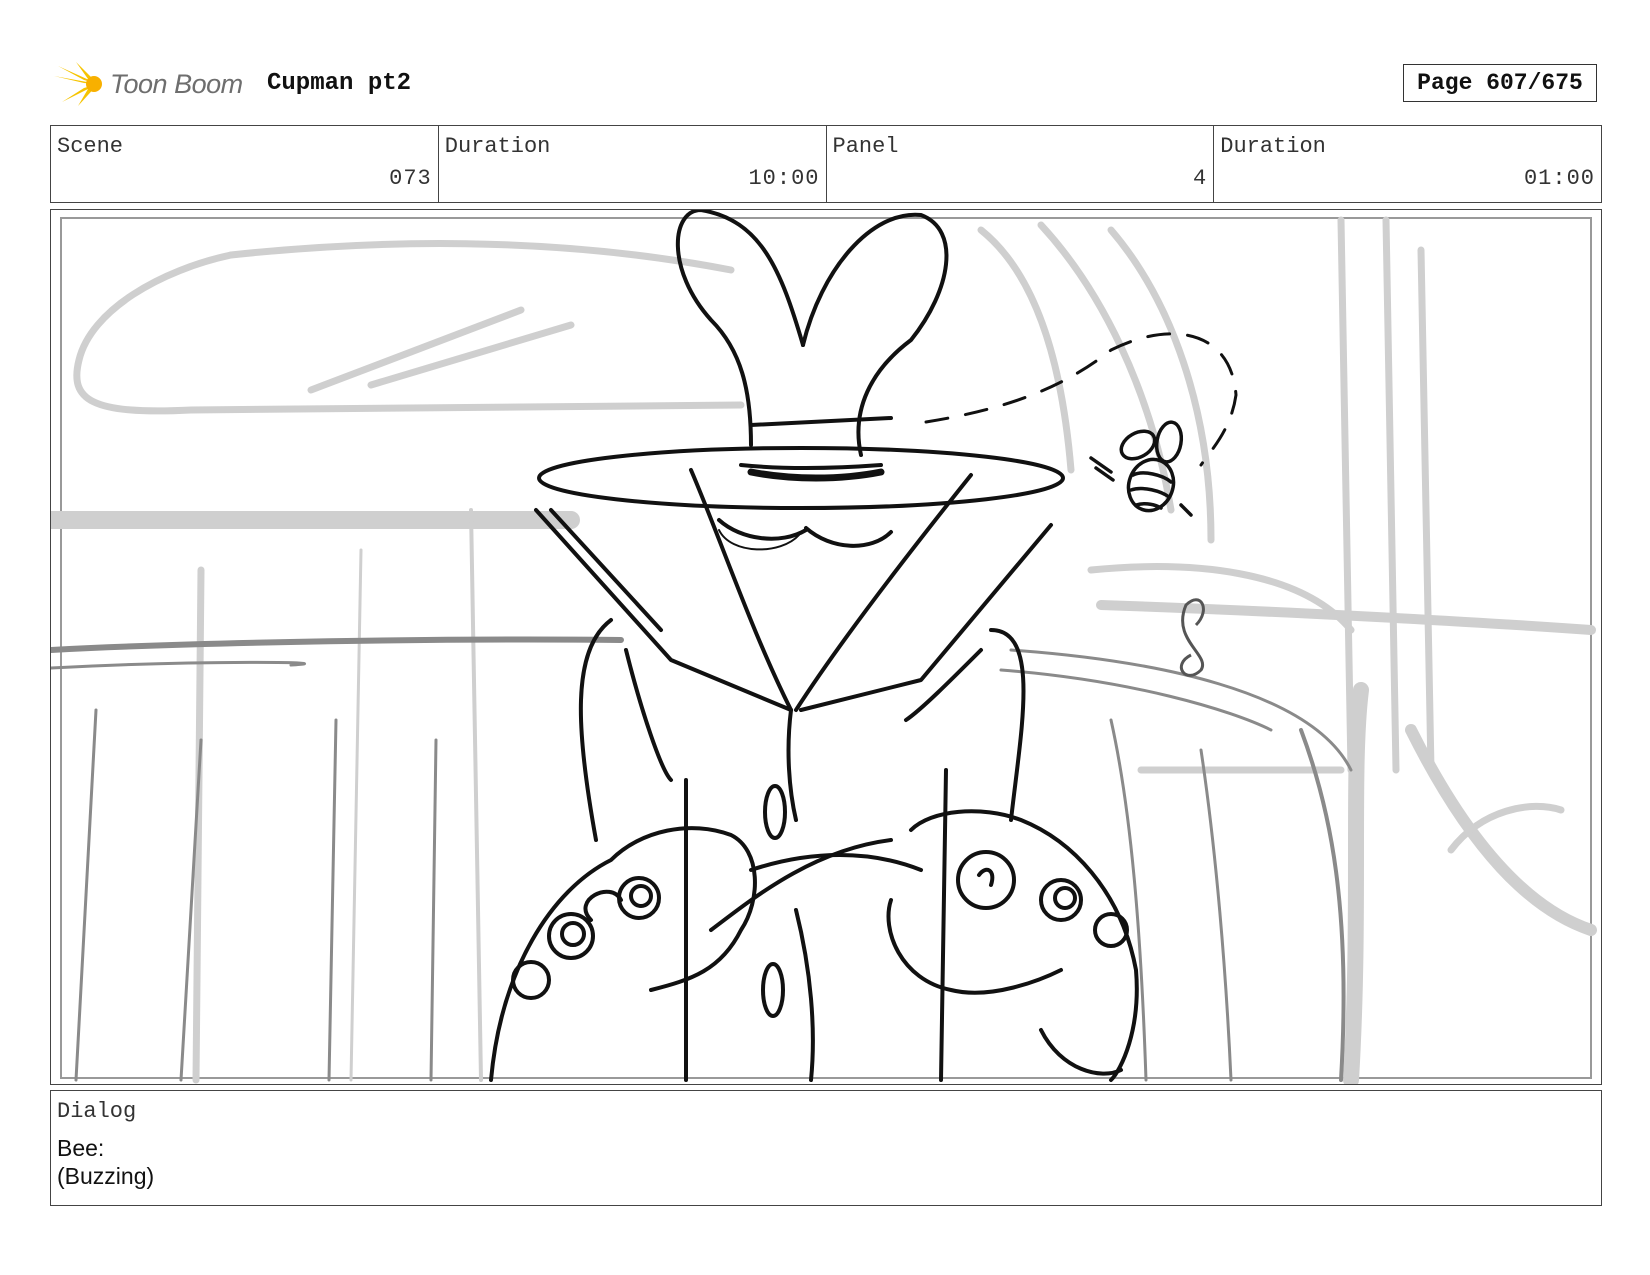 The image size is (1650, 1275). I want to click on toon-boom-logo: Toon Boom, so click(154, 84).